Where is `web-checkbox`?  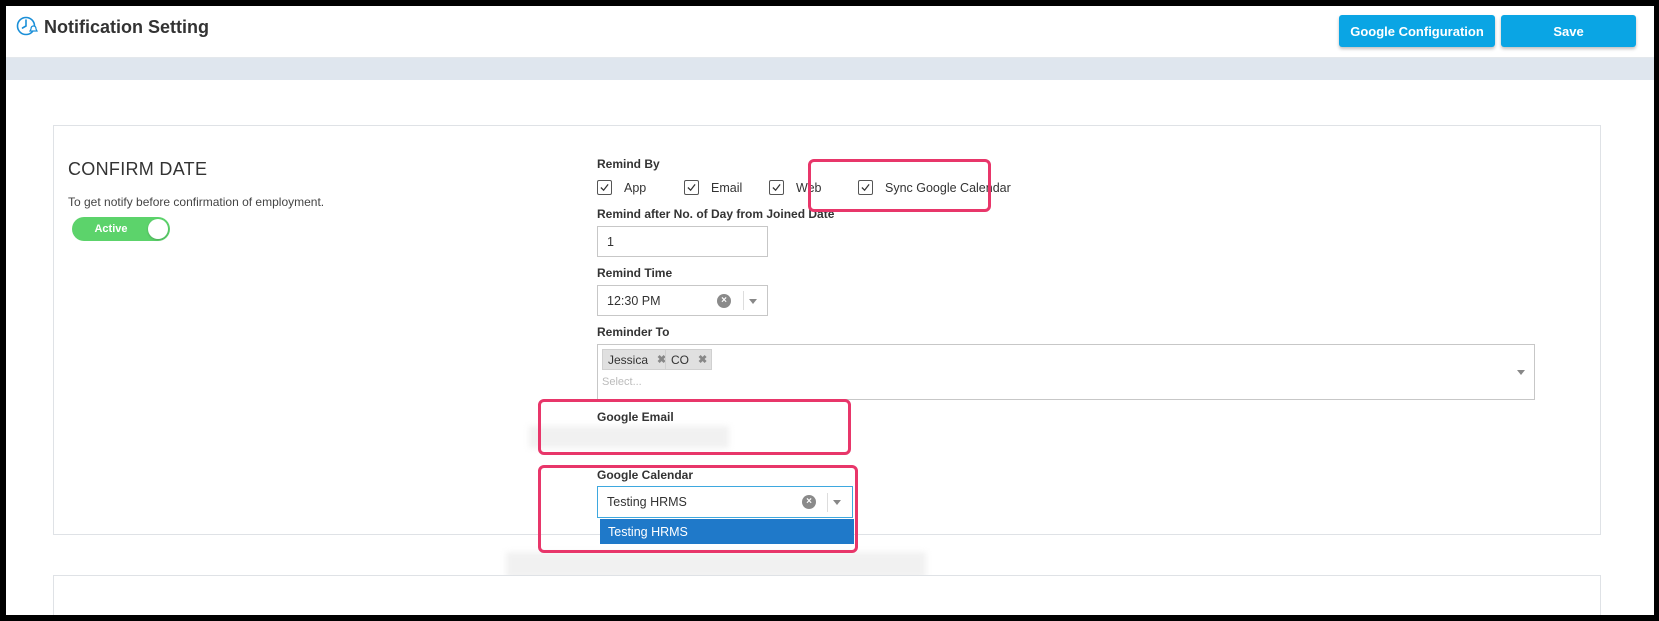
web-checkbox is located at coordinates (776, 187).